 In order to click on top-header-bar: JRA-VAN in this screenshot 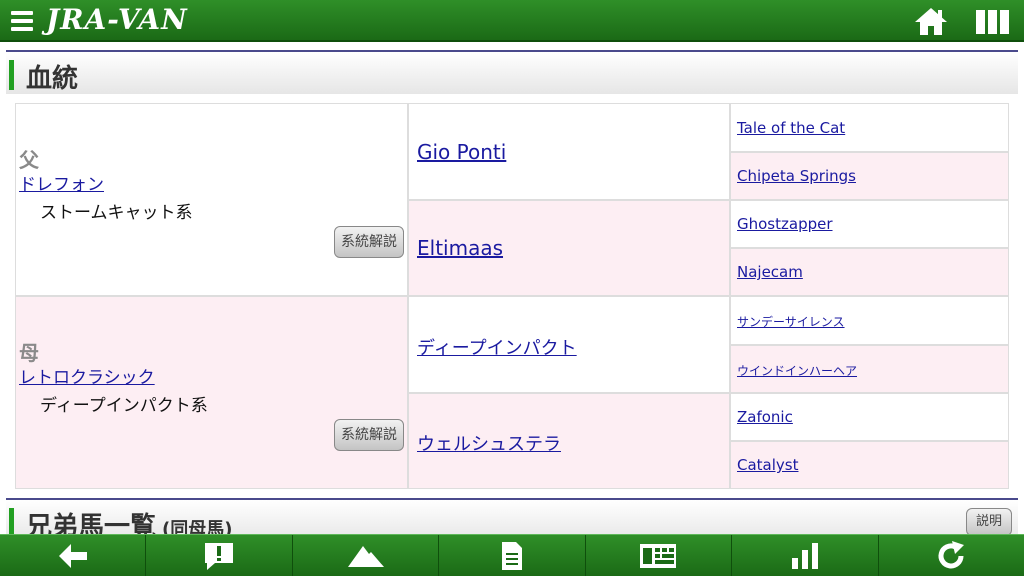, I will do `click(512, 21)`.